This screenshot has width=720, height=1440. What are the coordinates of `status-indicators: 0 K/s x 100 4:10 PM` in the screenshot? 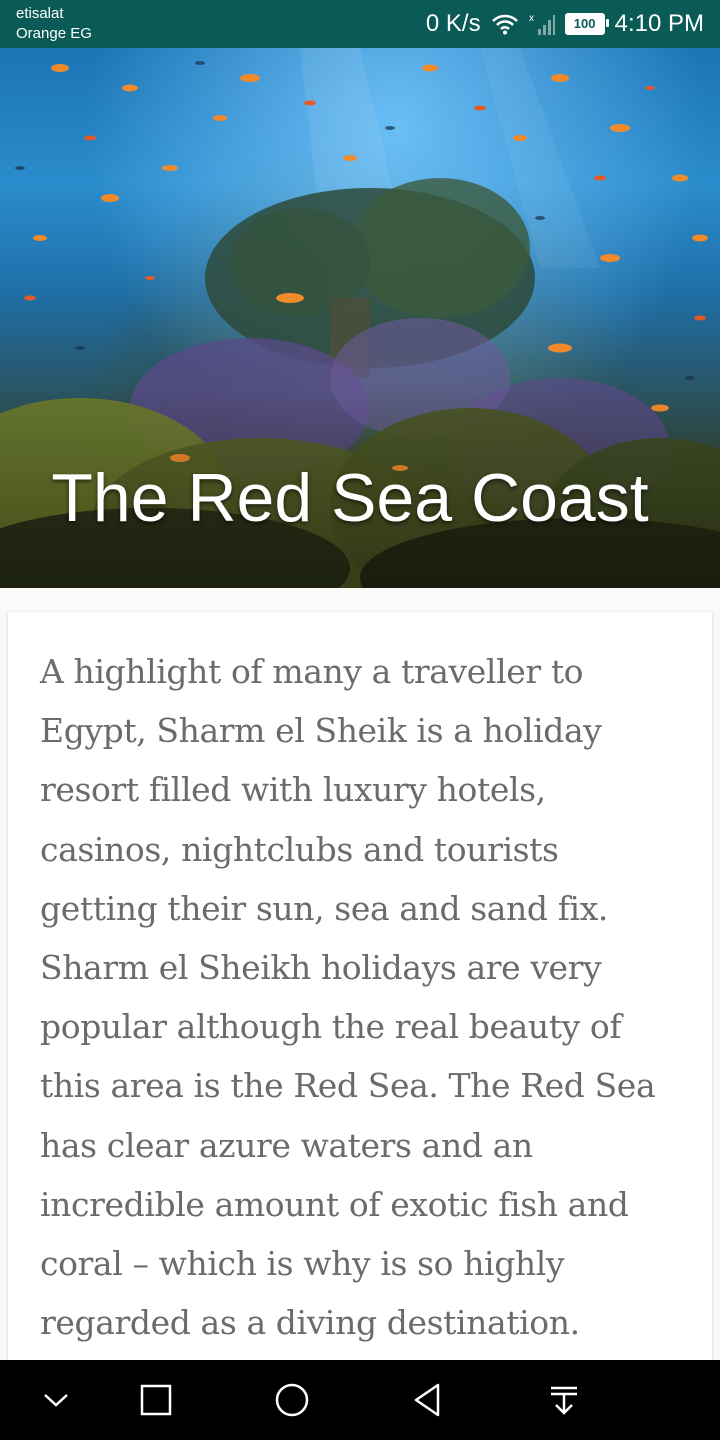 It's located at (565, 24).